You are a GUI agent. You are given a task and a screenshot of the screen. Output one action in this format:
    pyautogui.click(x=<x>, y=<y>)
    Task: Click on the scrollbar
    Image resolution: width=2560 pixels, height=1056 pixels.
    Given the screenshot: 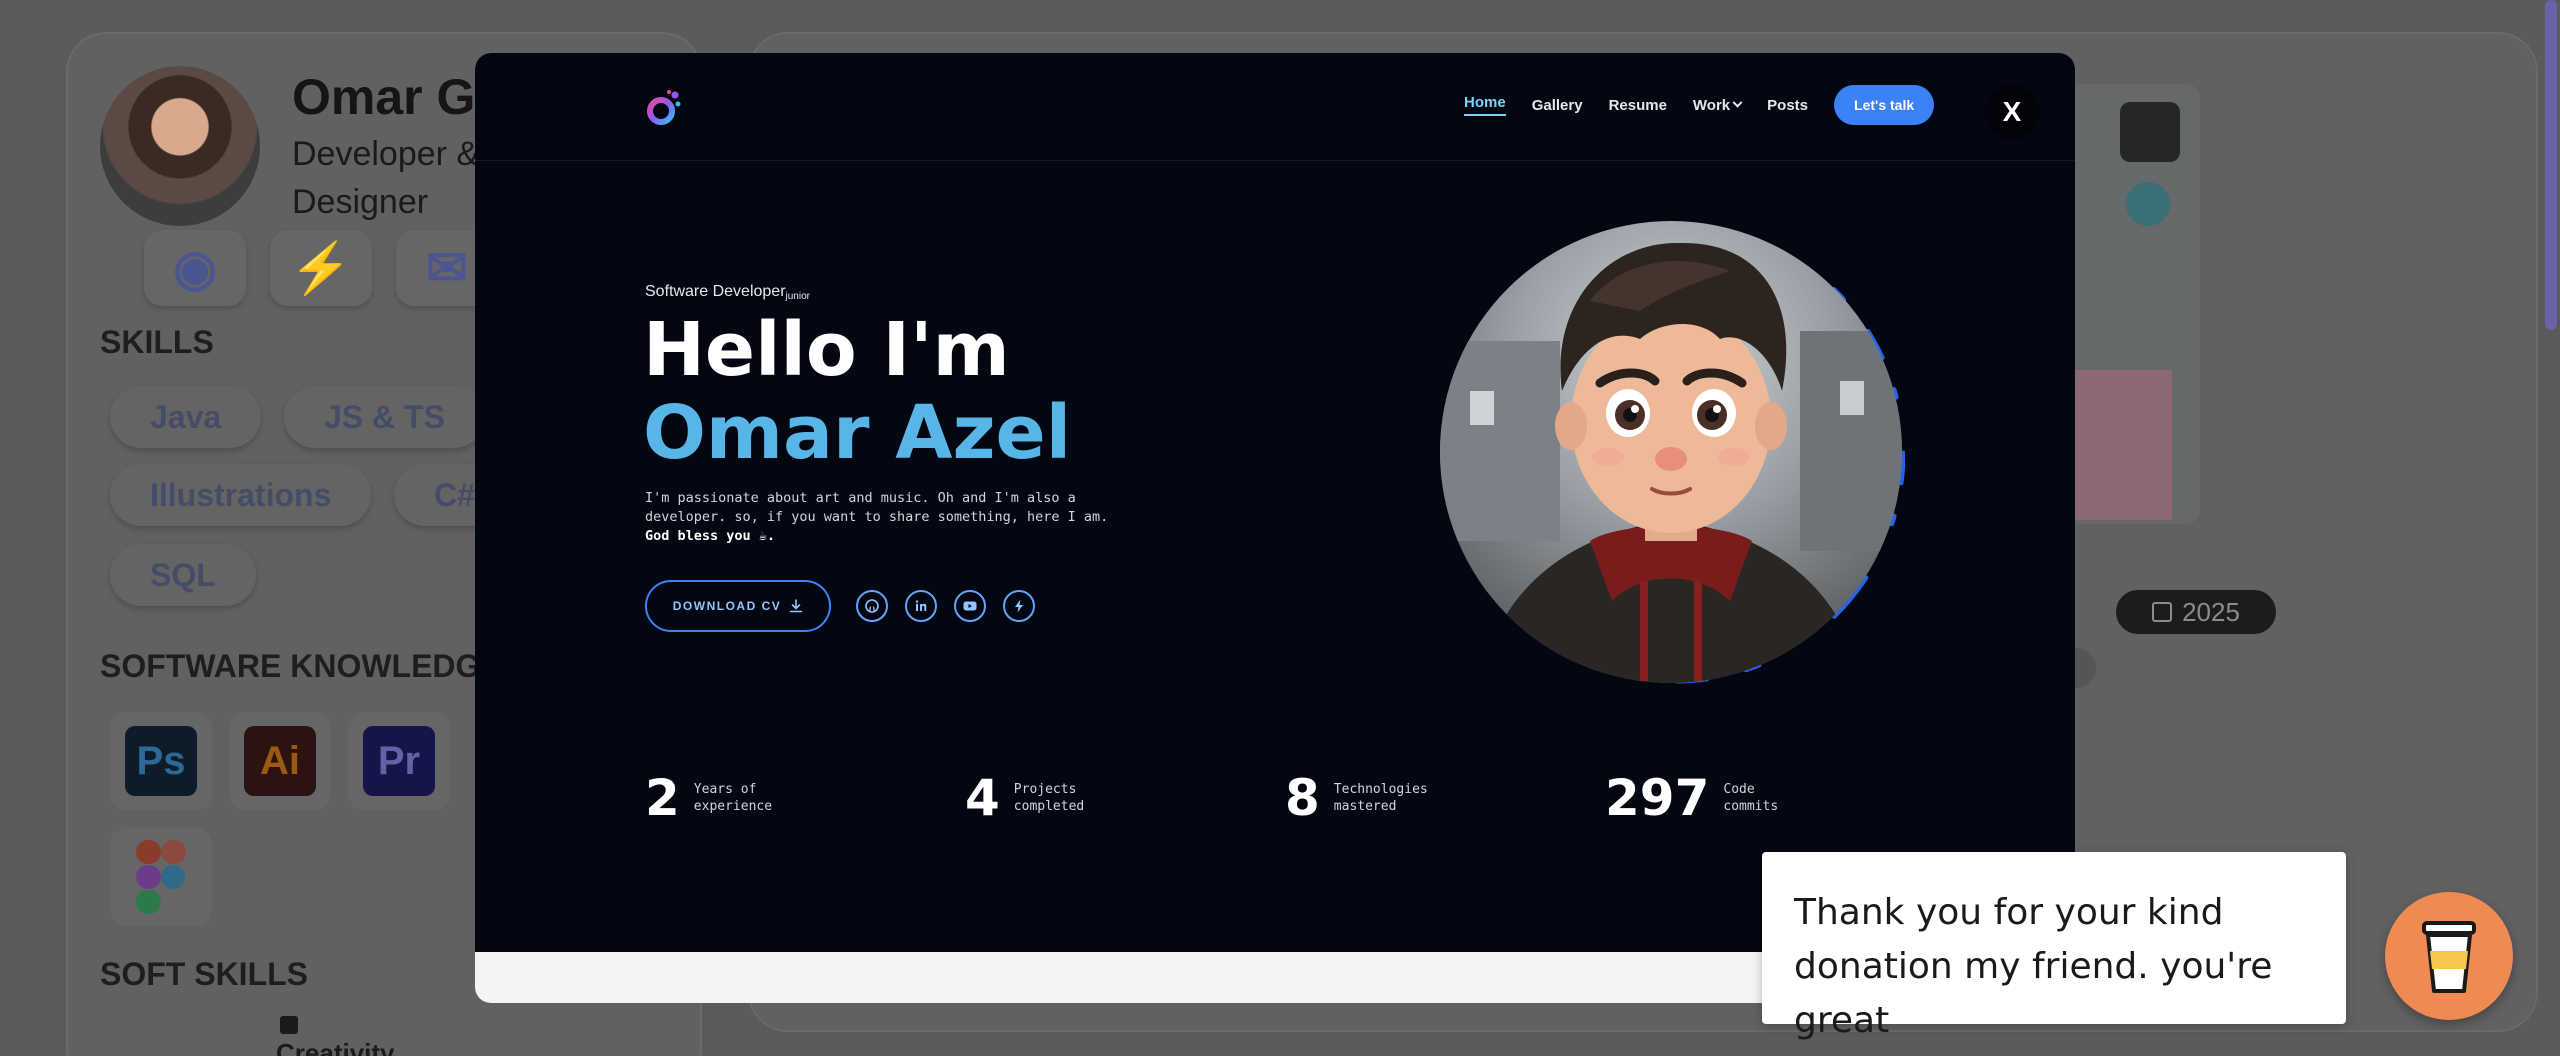 What is the action you would take?
    pyautogui.click(x=2551, y=528)
    